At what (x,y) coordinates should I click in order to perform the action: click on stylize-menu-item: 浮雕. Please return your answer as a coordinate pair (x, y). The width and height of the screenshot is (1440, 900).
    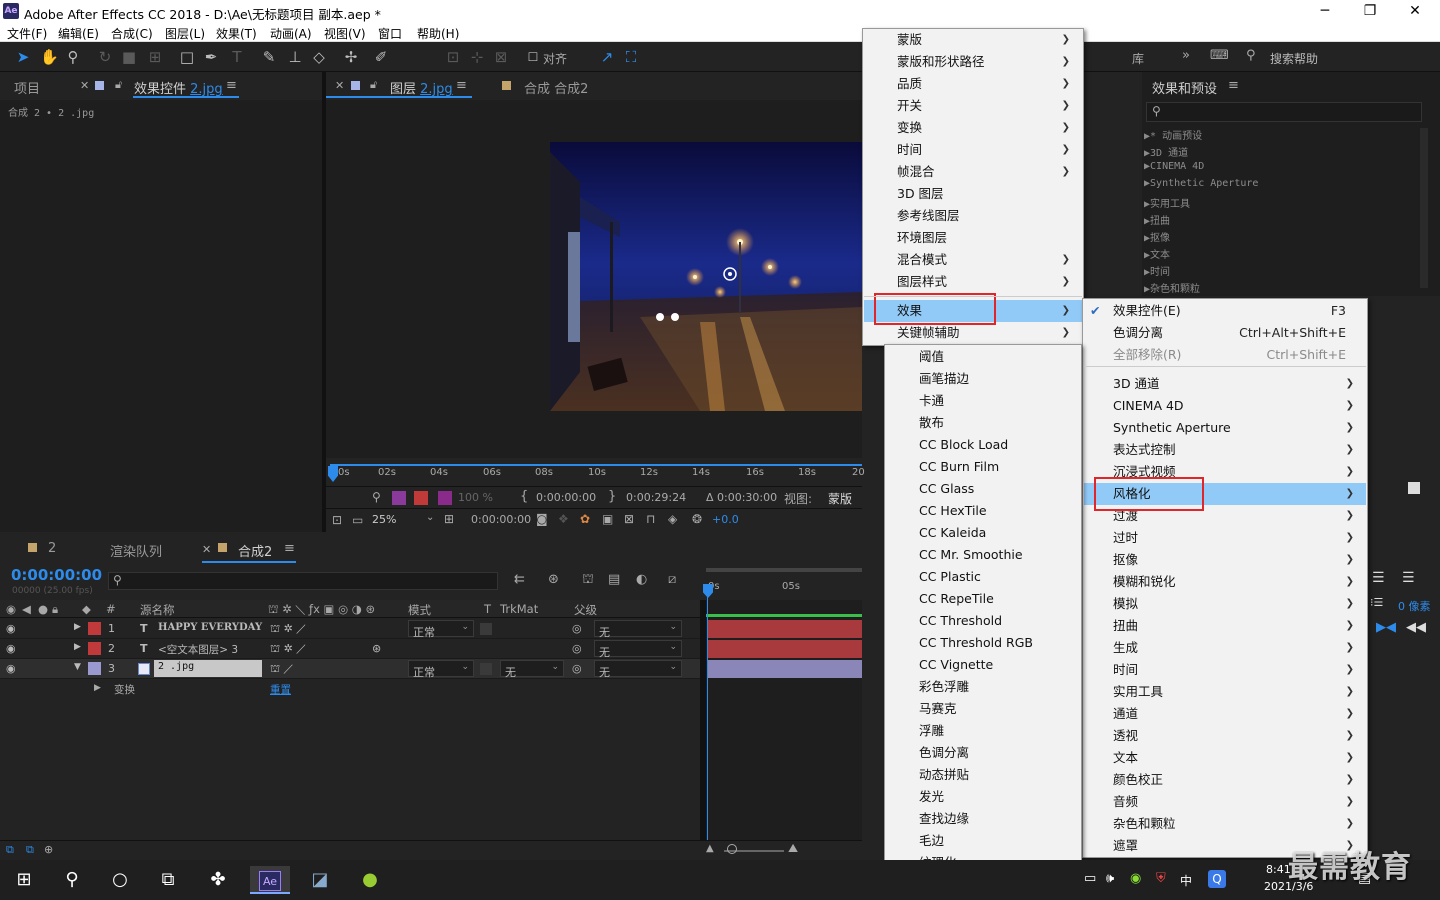
    Looking at the image, I should click on (983, 731).